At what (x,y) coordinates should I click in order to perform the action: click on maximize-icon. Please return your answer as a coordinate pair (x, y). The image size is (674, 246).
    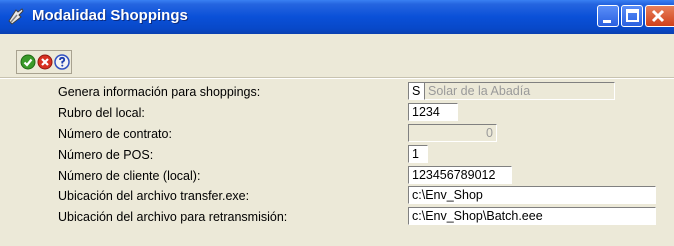
    Looking at the image, I should click on (632, 15).